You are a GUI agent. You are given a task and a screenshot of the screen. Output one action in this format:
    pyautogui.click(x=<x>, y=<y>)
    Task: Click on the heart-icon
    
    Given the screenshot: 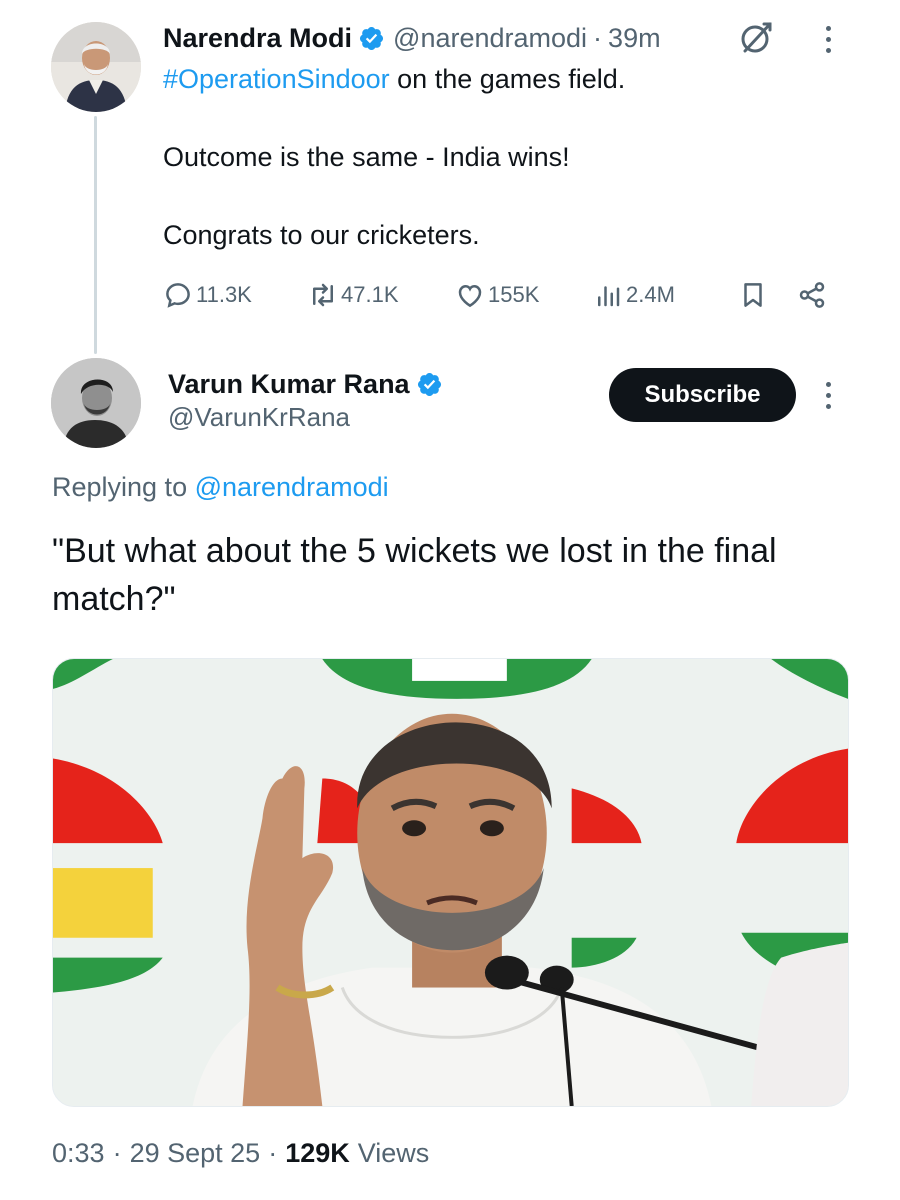 What is the action you would take?
    pyautogui.click(x=470, y=296)
    